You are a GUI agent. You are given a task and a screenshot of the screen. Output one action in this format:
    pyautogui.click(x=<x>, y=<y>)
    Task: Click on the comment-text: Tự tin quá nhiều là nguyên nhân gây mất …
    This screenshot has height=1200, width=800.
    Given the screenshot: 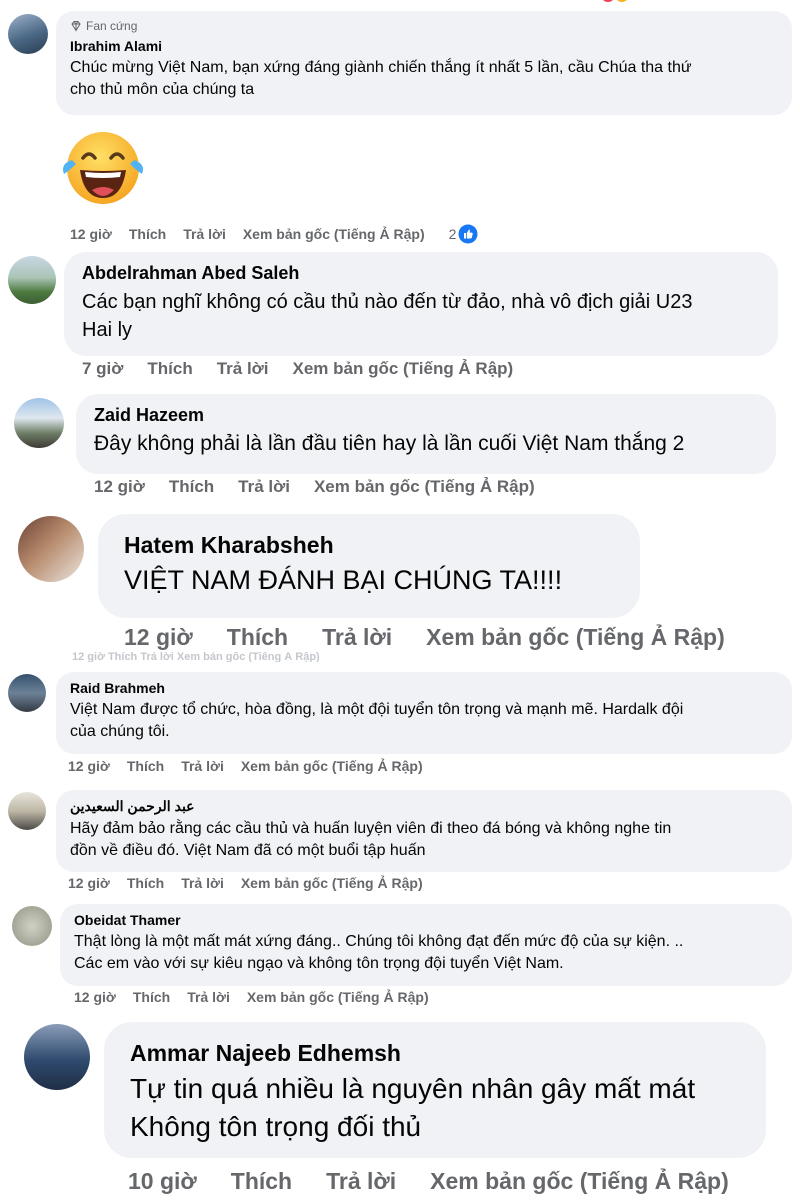 What is the action you would take?
    pyautogui.click(x=413, y=1107)
    